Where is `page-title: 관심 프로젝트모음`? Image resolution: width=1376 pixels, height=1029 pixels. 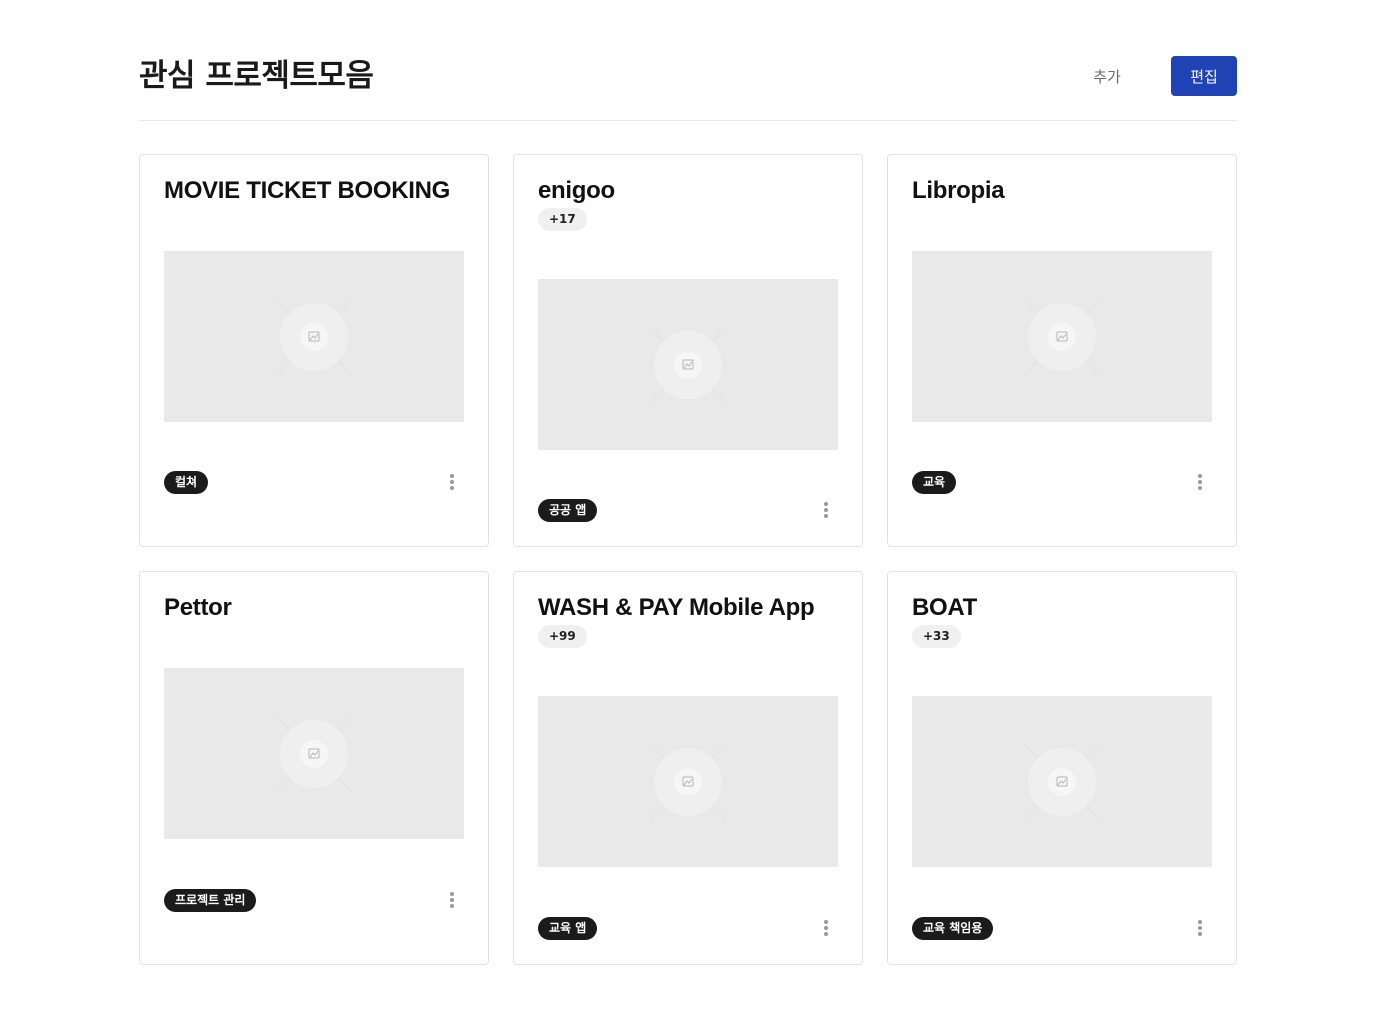
page-title: 관심 프로젝트모음 is located at coordinates (256, 76).